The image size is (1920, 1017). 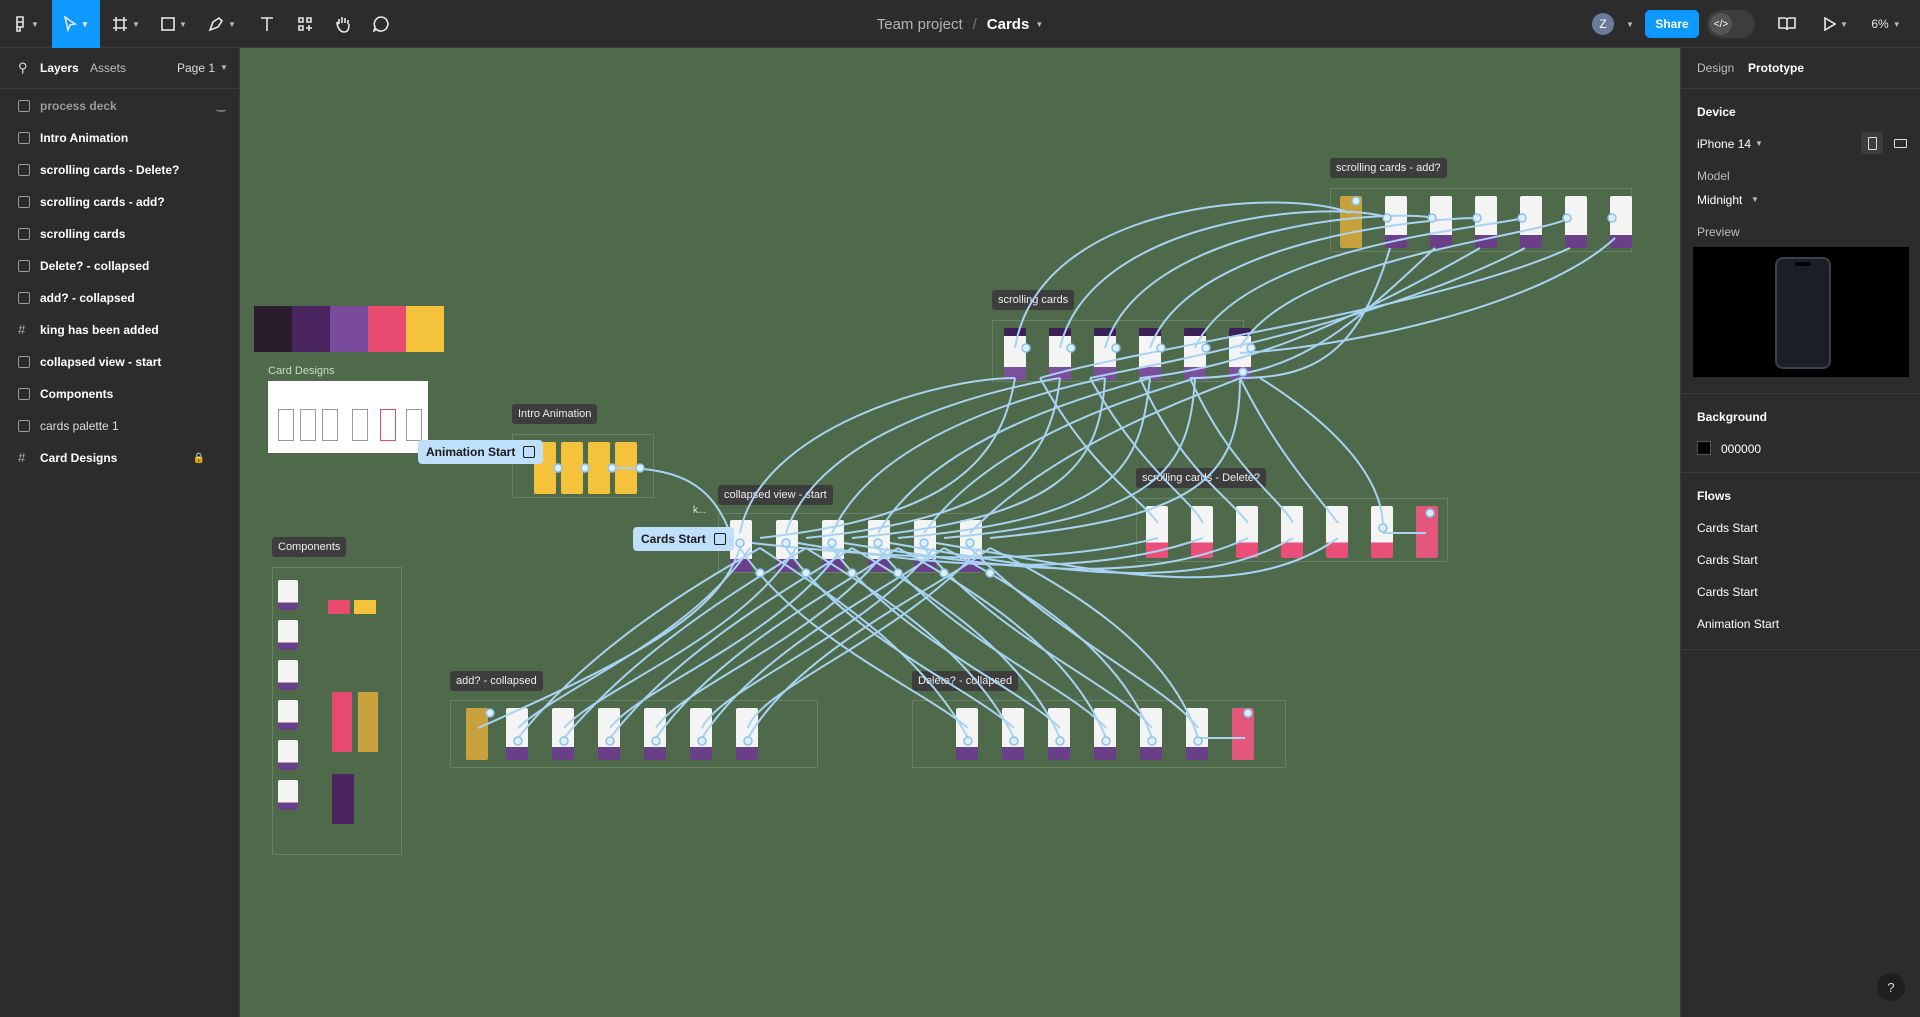 I want to click on text-tool-button, so click(x=267, y=24).